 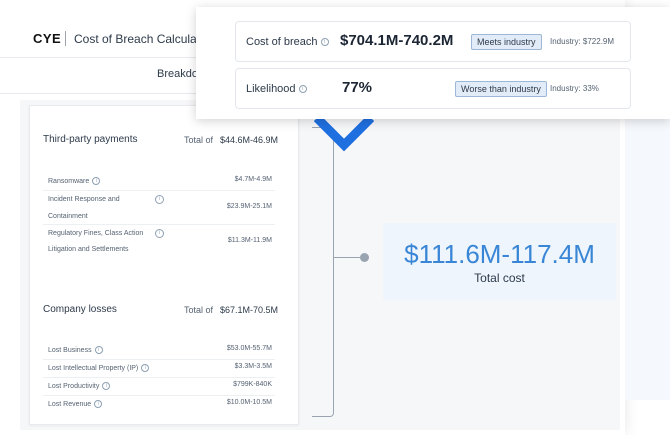 I want to click on third-party-title: Third-party payments, so click(x=90, y=139).